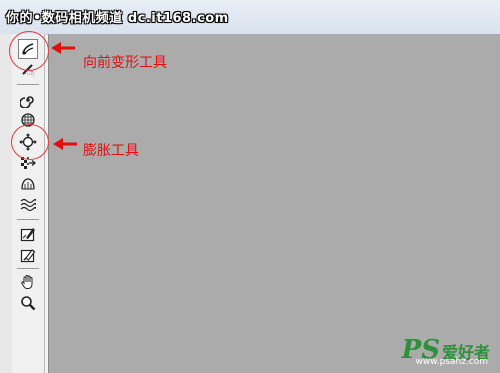 The height and width of the screenshot is (373, 500). I want to click on twirl-clockwise-tool, so click(28, 100).